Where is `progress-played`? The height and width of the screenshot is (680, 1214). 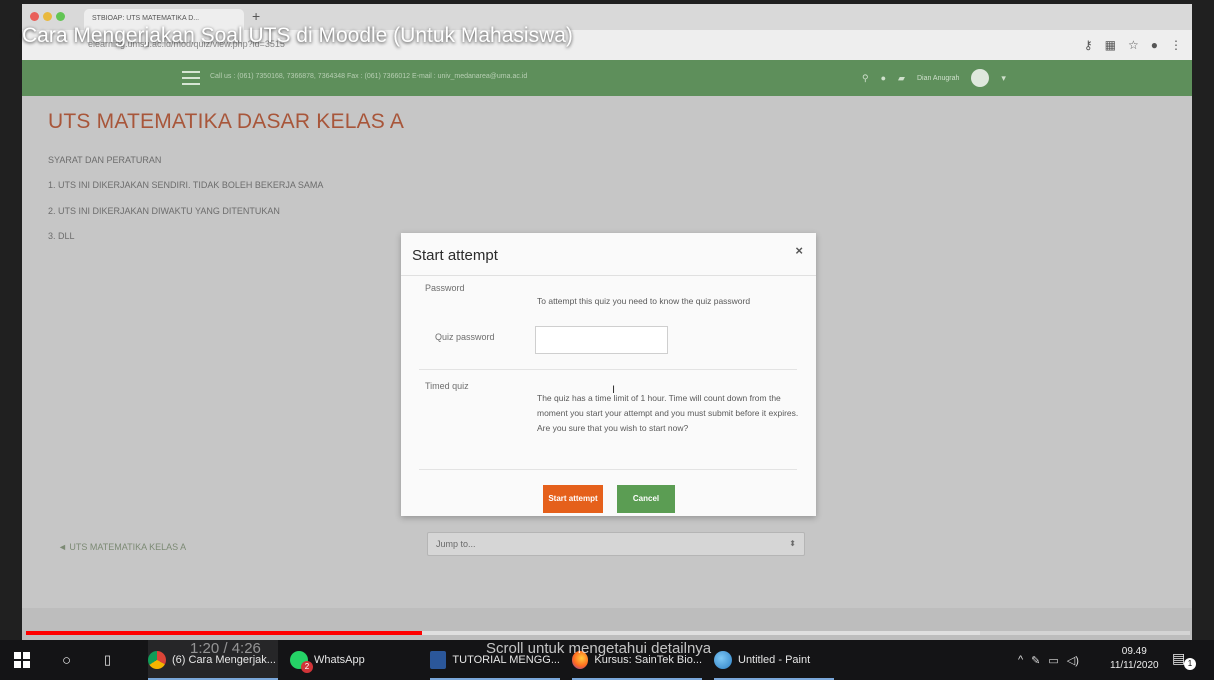 progress-played is located at coordinates (224, 633).